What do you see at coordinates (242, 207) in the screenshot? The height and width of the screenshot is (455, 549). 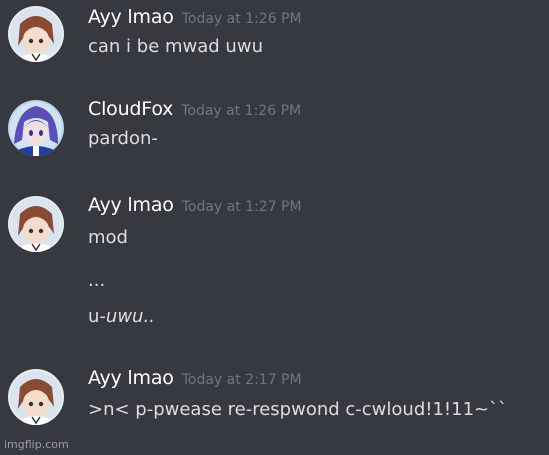 I see `timestamp: Today at 1:27 PM` at bounding box center [242, 207].